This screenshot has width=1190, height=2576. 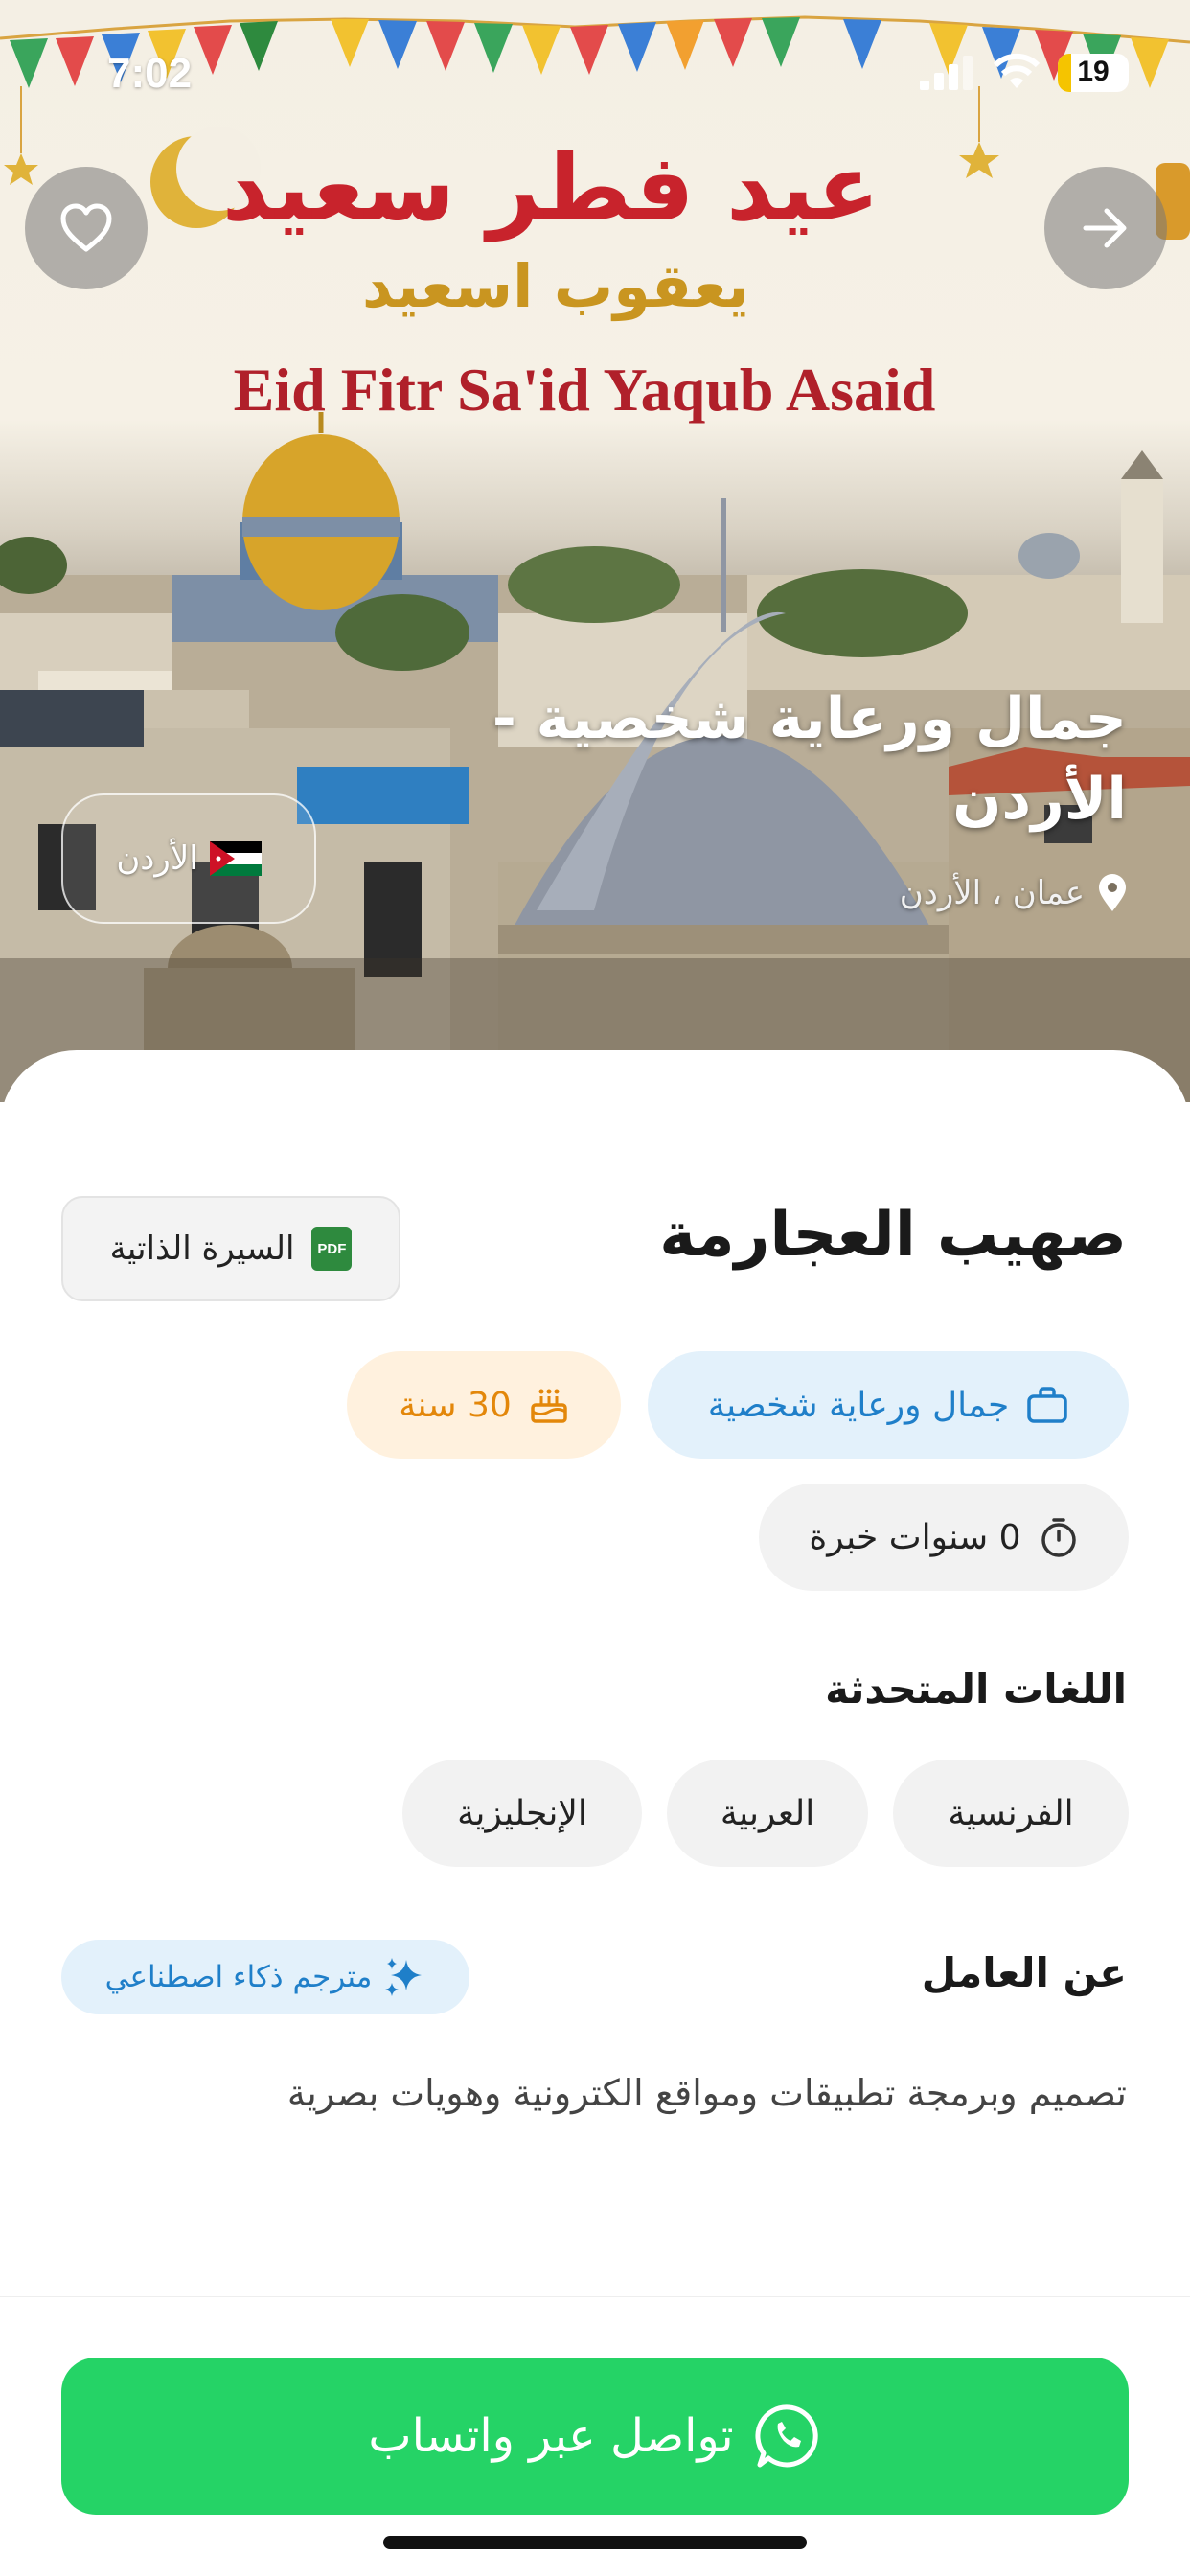 What do you see at coordinates (585, 390) in the screenshot?
I see `banner-english: Eid Fitr Sa'id Yaqub Asaid` at bounding box center [585, 390].